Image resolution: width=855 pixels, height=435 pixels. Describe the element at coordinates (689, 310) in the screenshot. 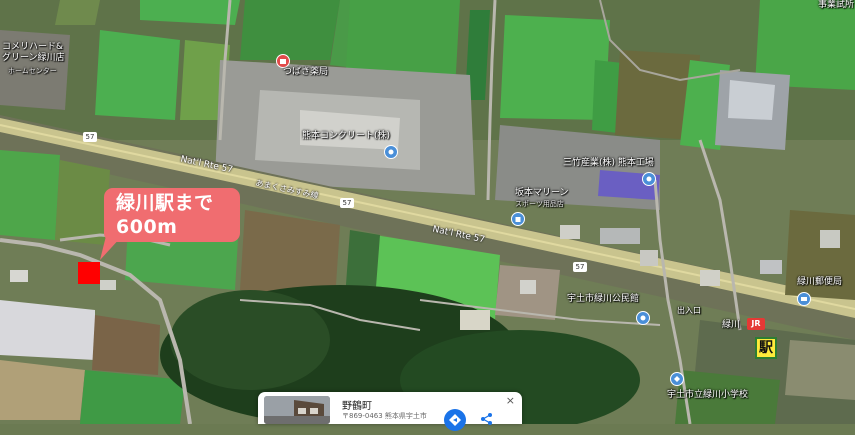

I see `label-station-entrance: 出入口` at that location.